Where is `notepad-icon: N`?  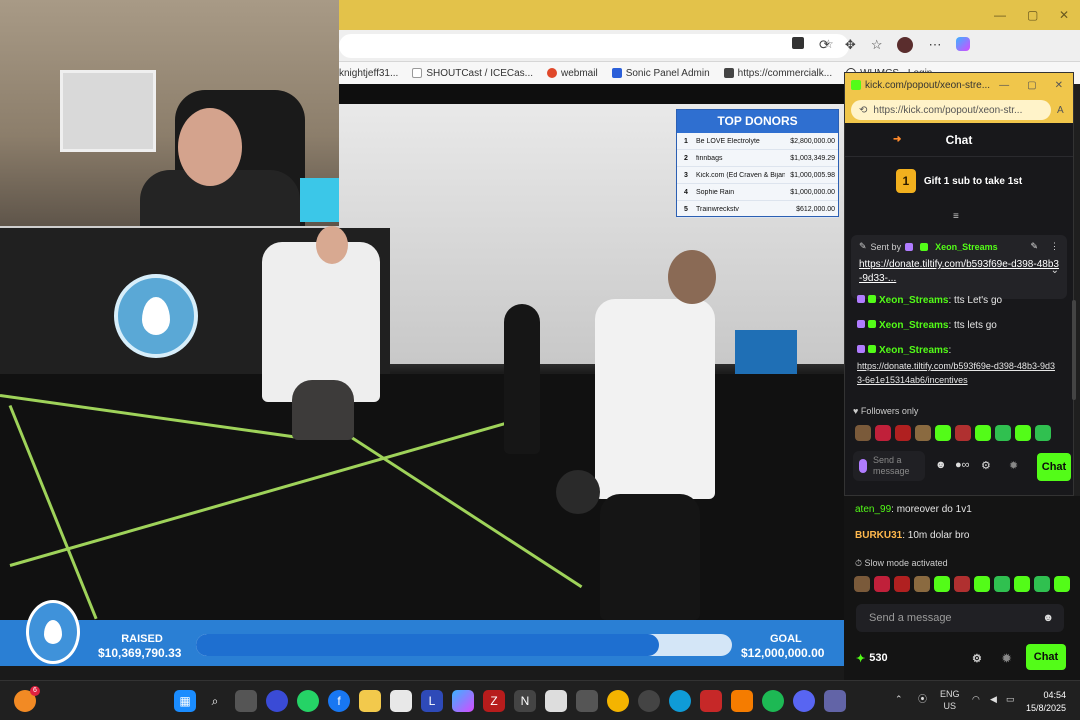
notepad-icon: N is located at coordinates (525, 701).